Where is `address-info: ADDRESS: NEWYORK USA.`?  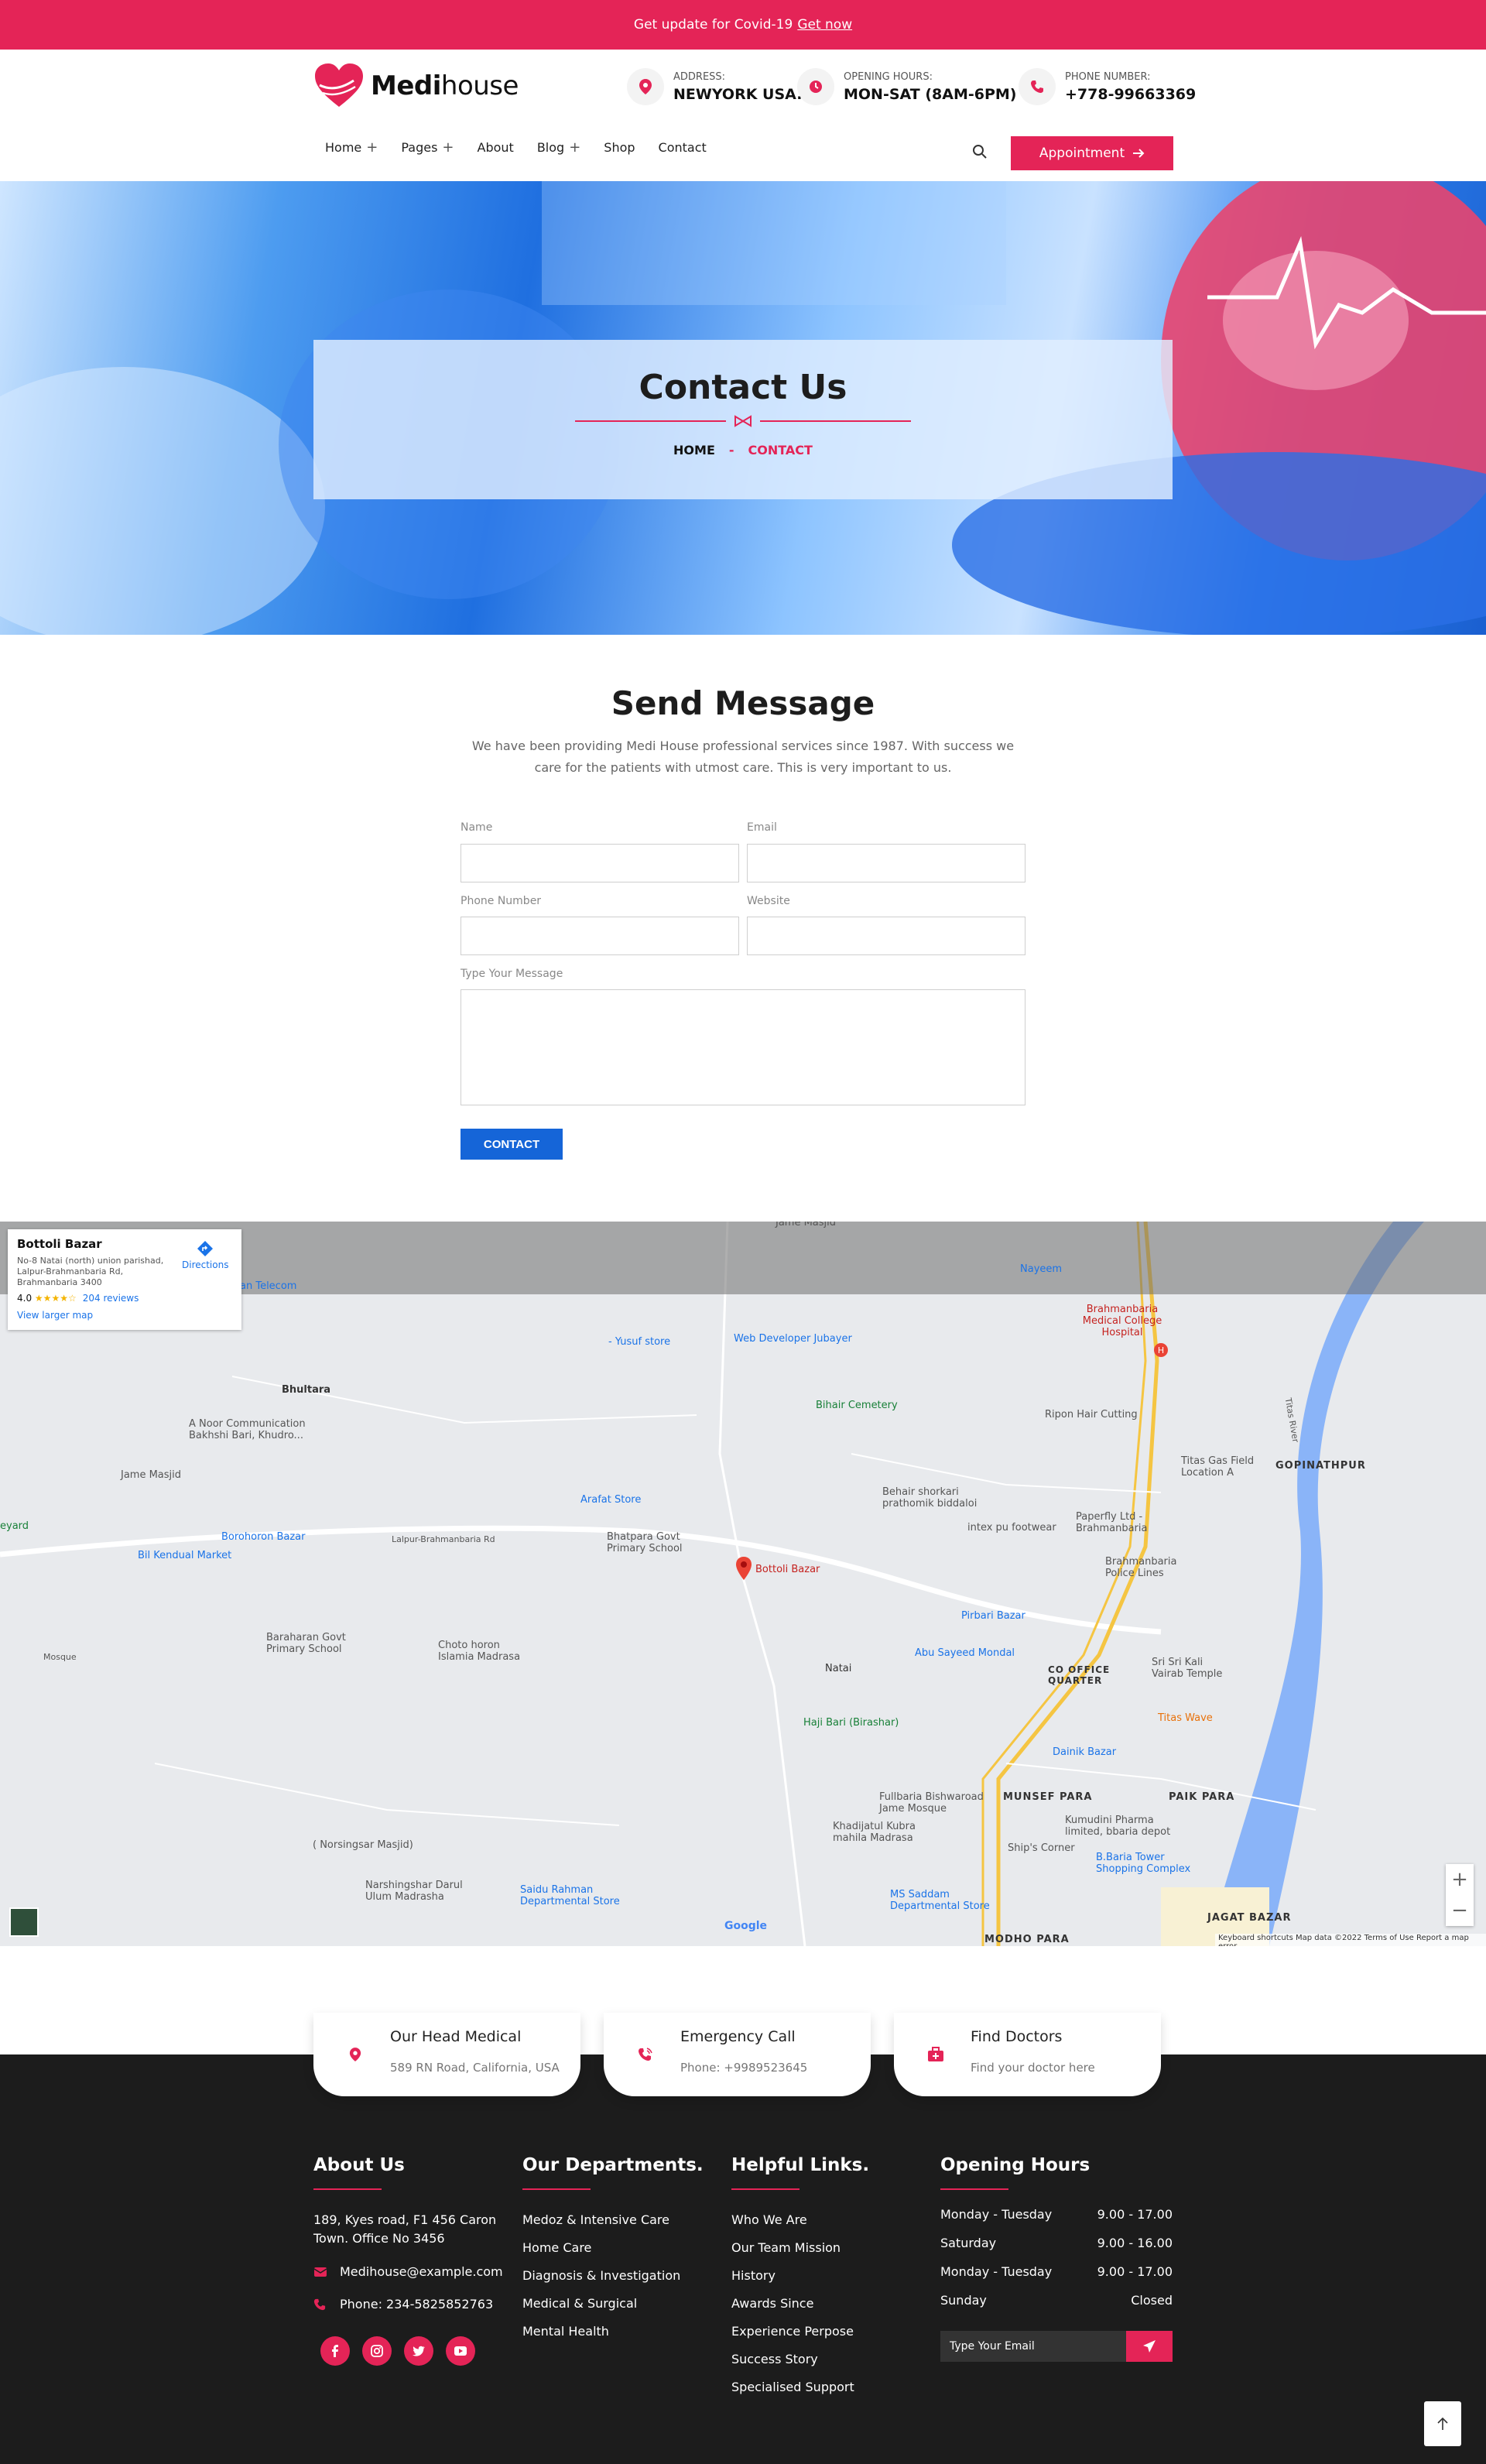 address-info: ADDRESS: NEWYORK USA. is located at coordinates (714, 86).